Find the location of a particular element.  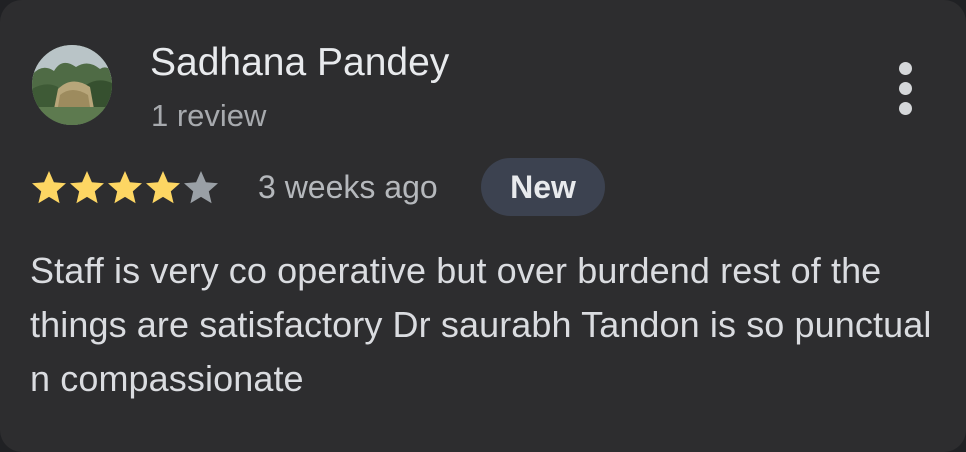

review-time: 3 weeks ago is located at coordinates (348, 187).